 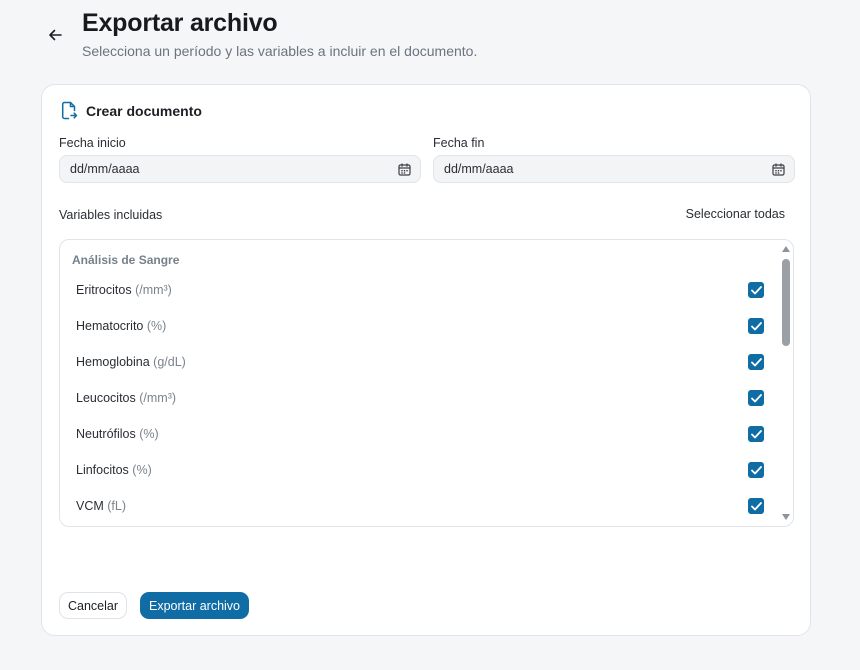 I want to click on list-item: Hemoglobina (g/dL), so click(x=420, y=362).